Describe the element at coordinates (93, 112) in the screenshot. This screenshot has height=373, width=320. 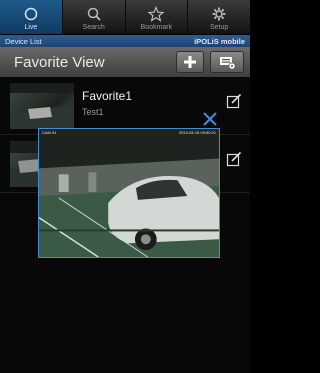
I see `favorite-subtitle: Test1` at that location.